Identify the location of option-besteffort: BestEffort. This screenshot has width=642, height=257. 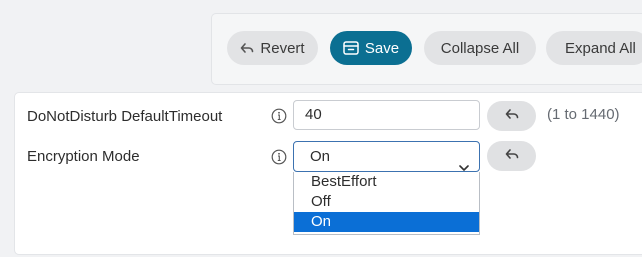
(386, 182).